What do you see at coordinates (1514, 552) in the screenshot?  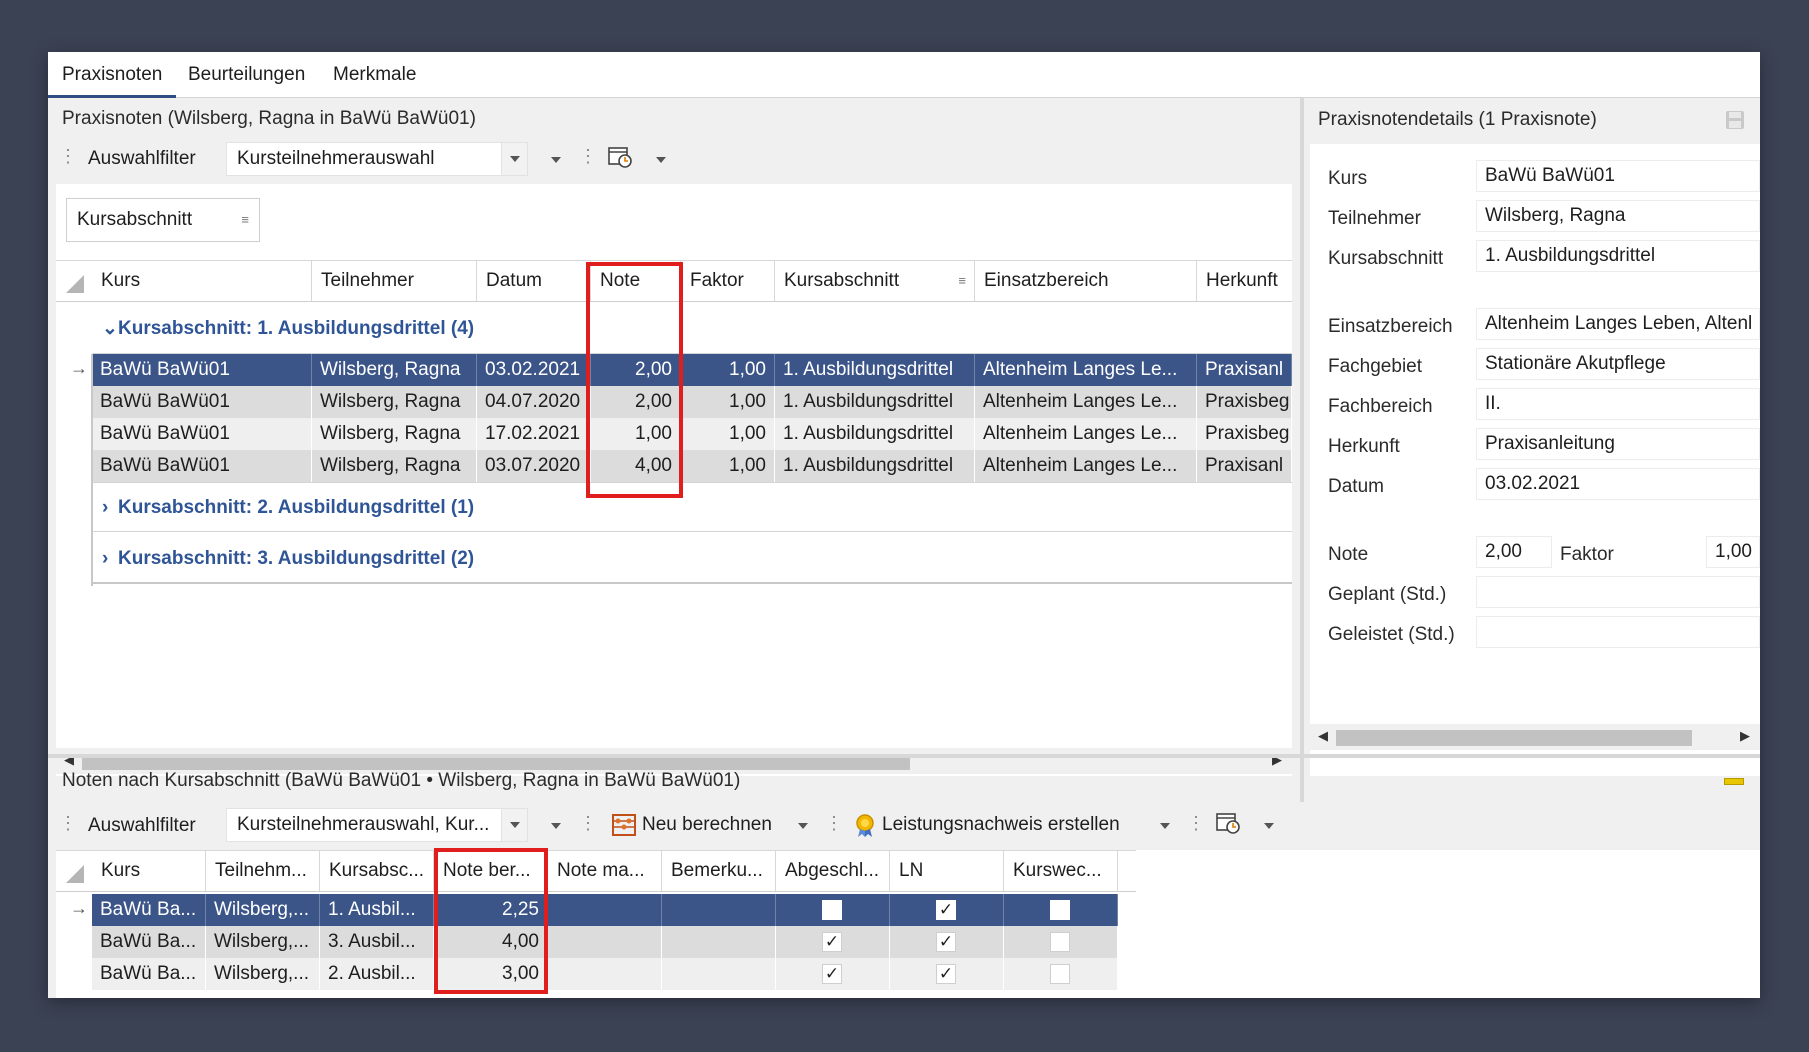 I see `note-field: 2,00` at bounding box center [1514, 552].